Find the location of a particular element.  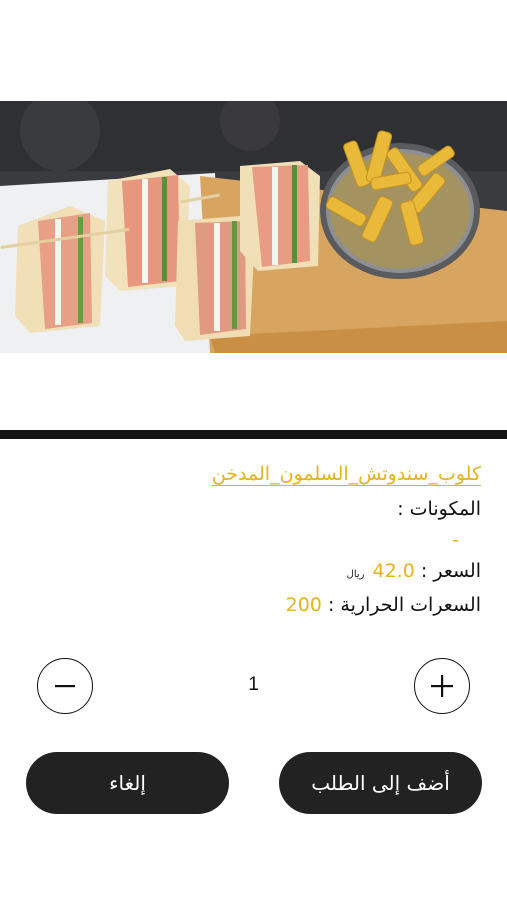

plus-icon is located at coordinates (442, 686).